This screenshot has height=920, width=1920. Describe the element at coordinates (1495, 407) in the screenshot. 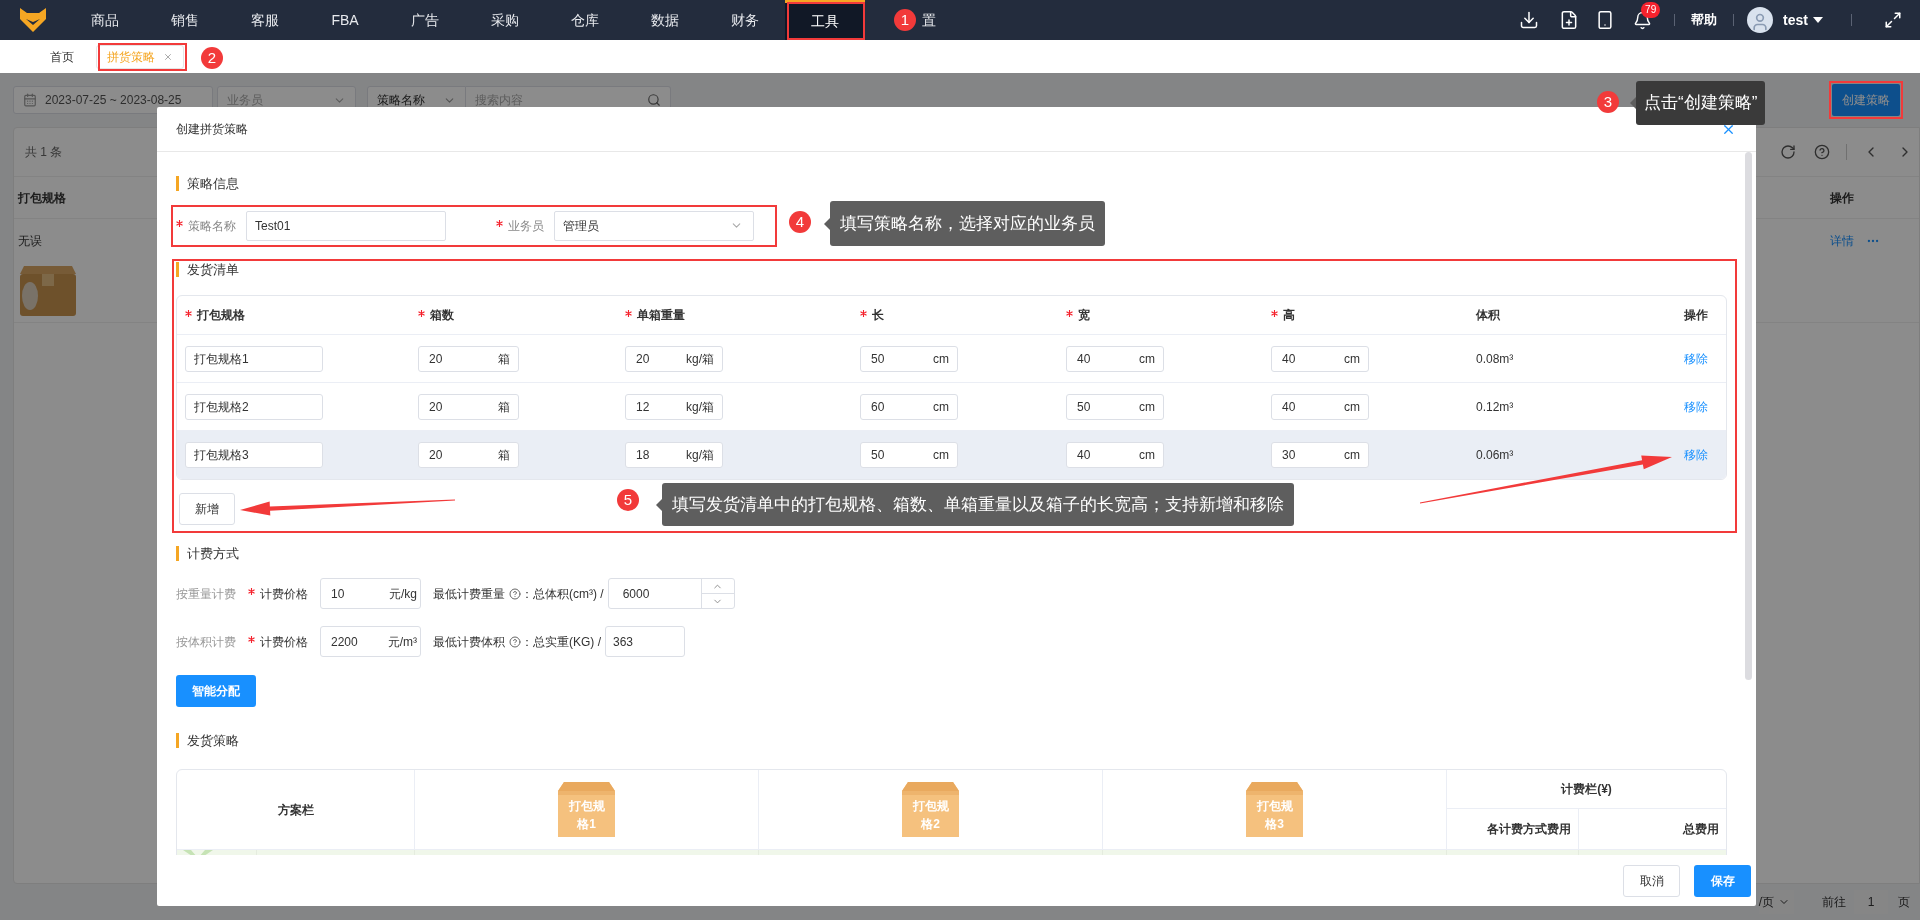

I see `volume-text: 0.12m³` at that location.